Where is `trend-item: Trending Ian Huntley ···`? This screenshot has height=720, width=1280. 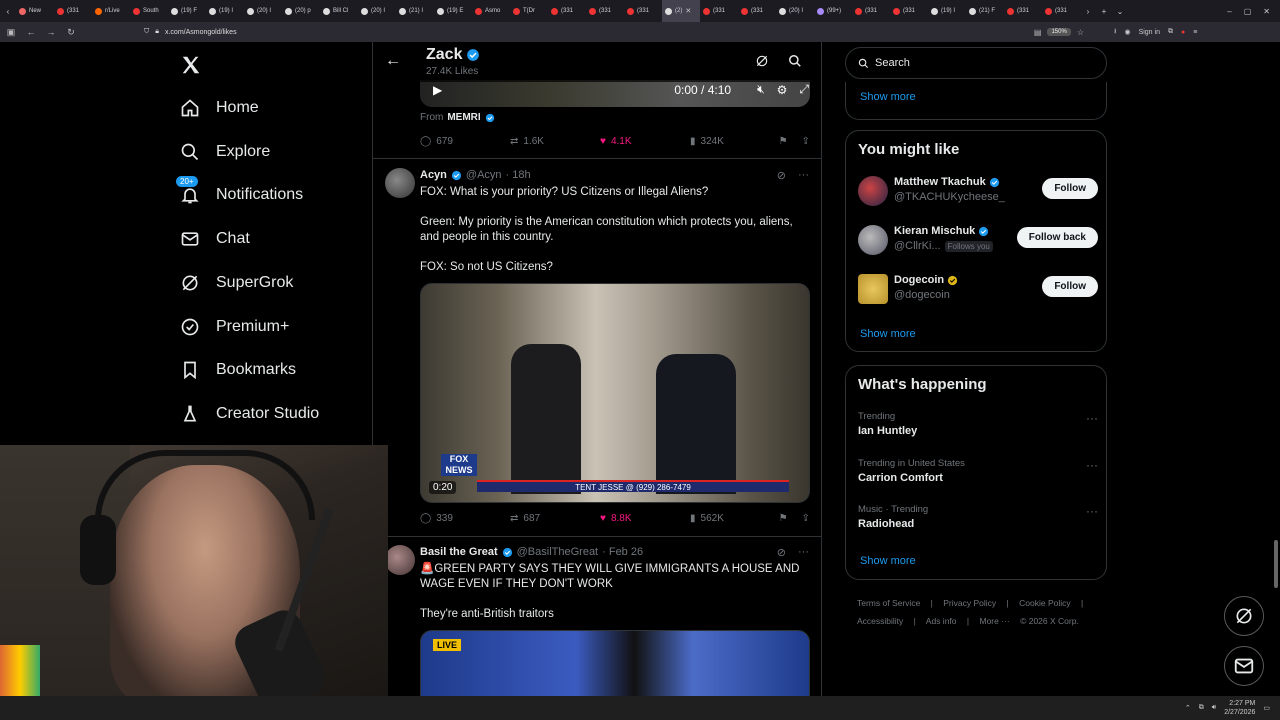 trend-item: Trending Ian Huntley ··· is located at coordinates (978, 424).